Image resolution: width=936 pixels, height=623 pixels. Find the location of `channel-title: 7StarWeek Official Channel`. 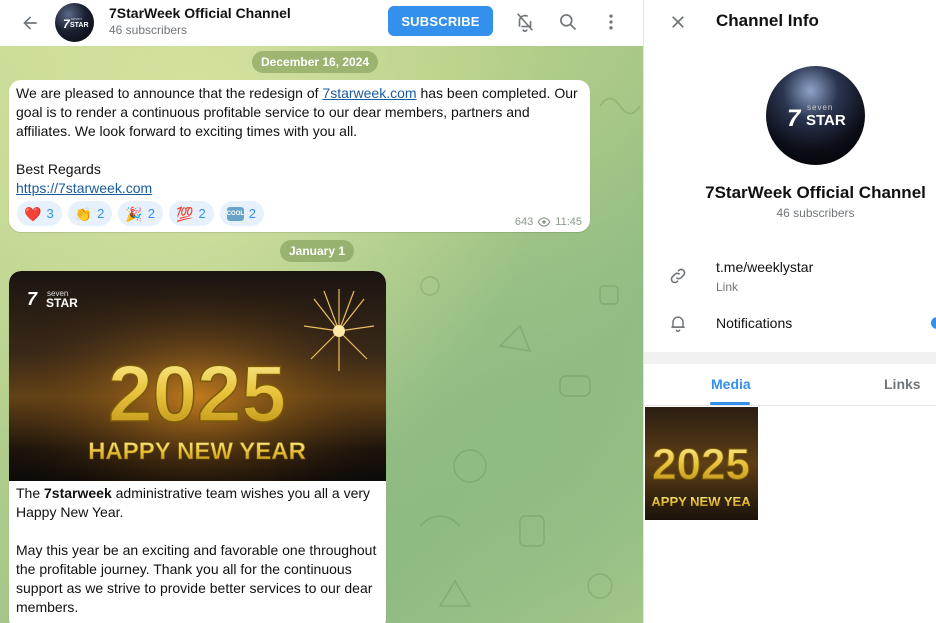

channel-title: 7StarWeek Official Channel is located at coordinates (200, 13).